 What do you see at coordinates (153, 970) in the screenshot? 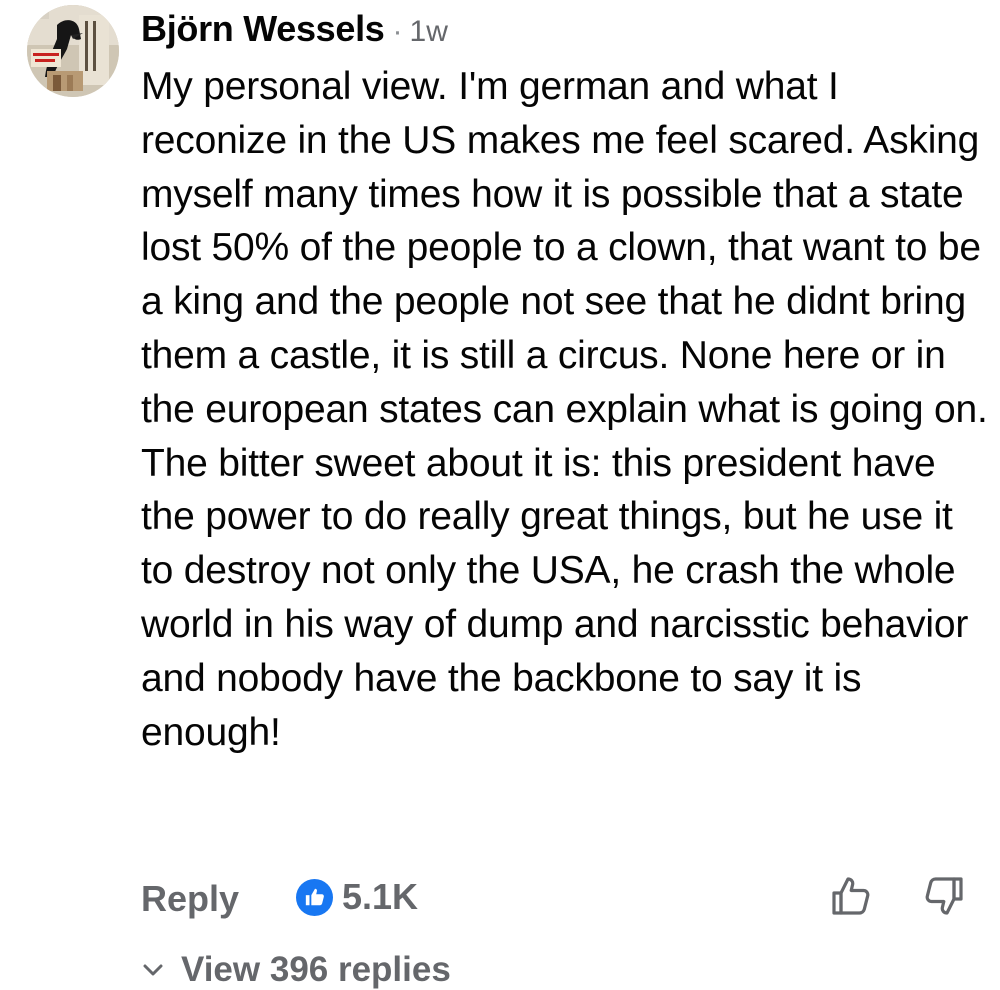
I see `chevron-down-icon` at bounding box center [153, 970].